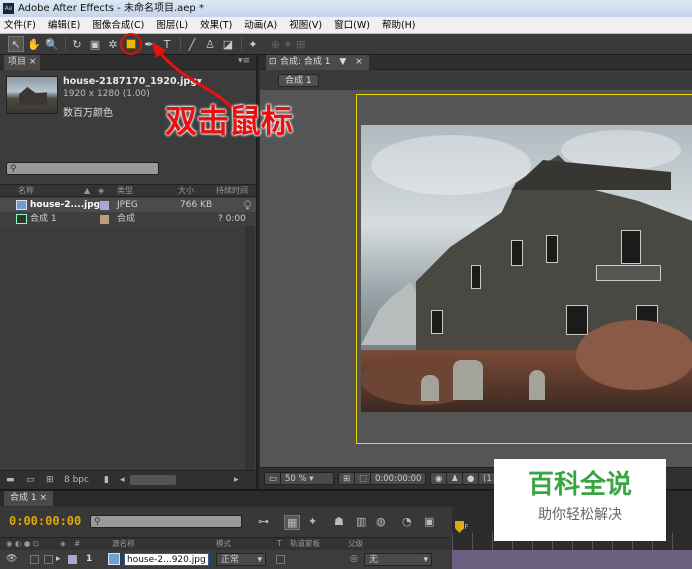  Describe the element at coordinates (317, 62) in the screenshot. I see `composition-tab: ⊡ 合成: 合成 1 ▼ ×` at that location.